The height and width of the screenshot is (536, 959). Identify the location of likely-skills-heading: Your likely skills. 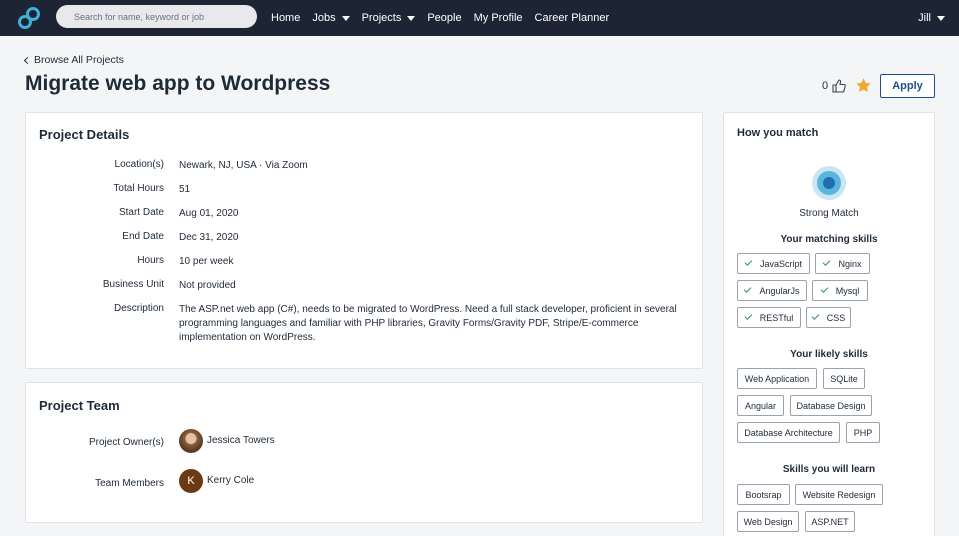
(829, 354).